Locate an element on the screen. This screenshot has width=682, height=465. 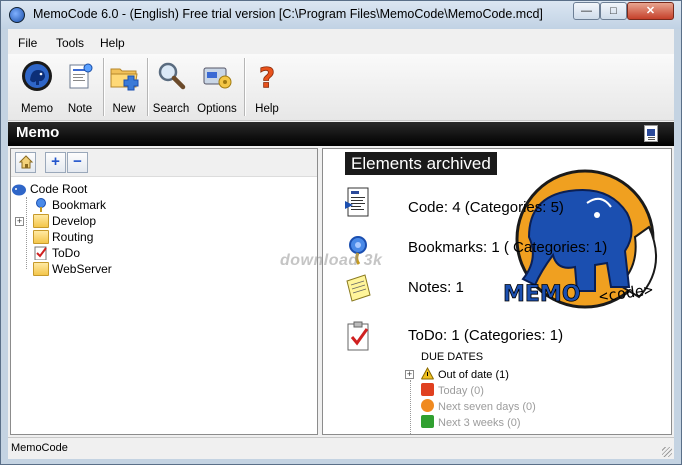
status-bar: MemoCode is located at coordinates (341, 448).